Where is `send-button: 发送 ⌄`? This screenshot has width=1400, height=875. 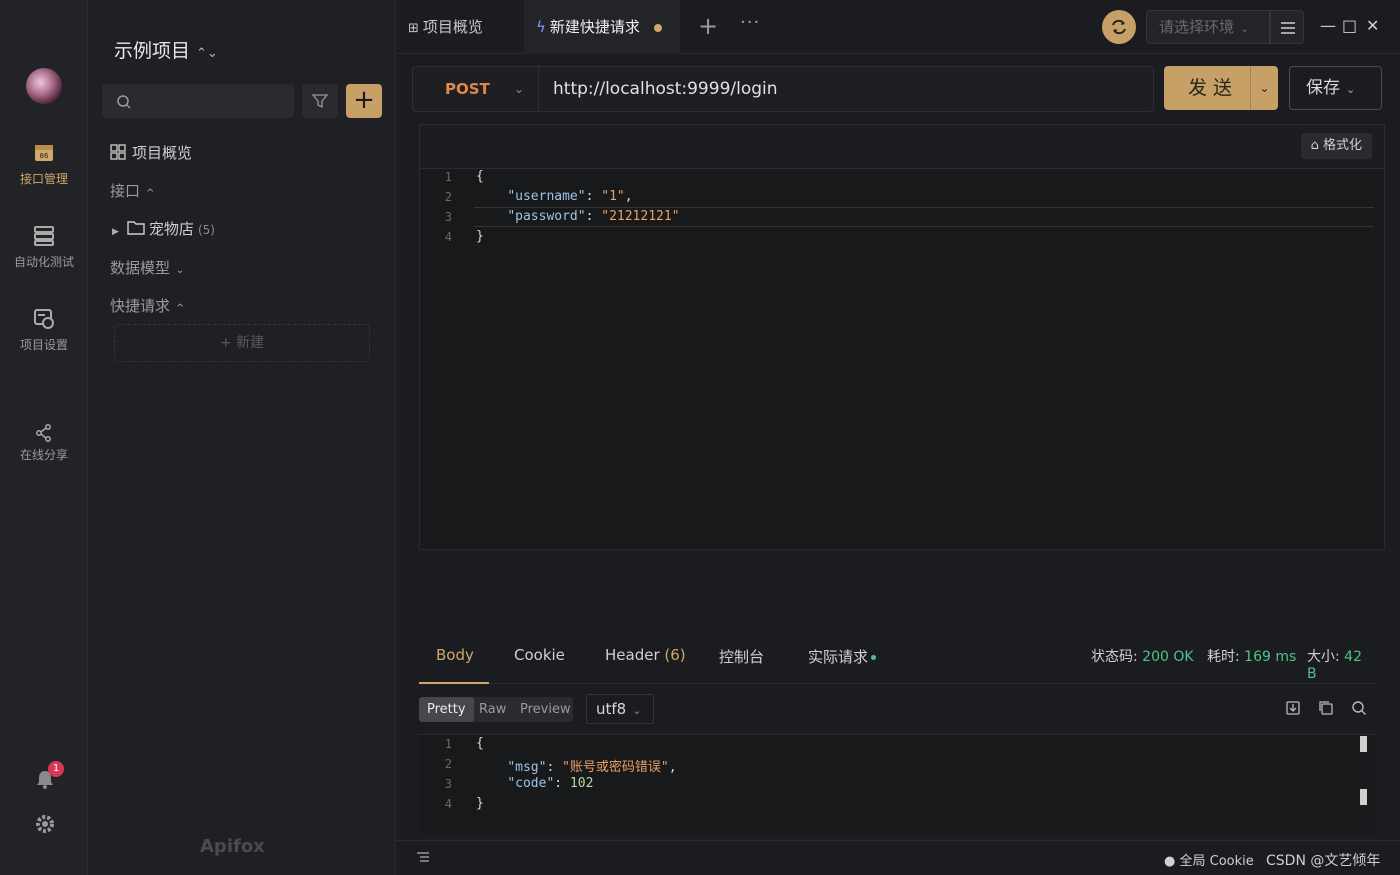 send-button: 发送 ⌄ is located at coordinates (1221, 88).